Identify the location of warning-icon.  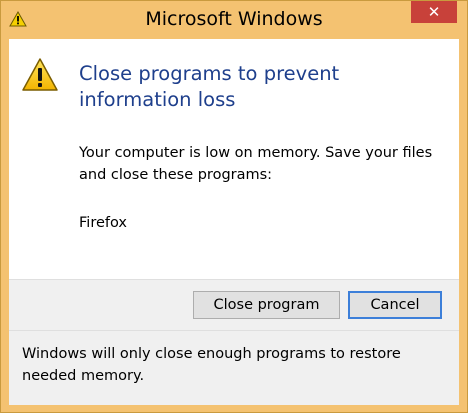
(40, 74).